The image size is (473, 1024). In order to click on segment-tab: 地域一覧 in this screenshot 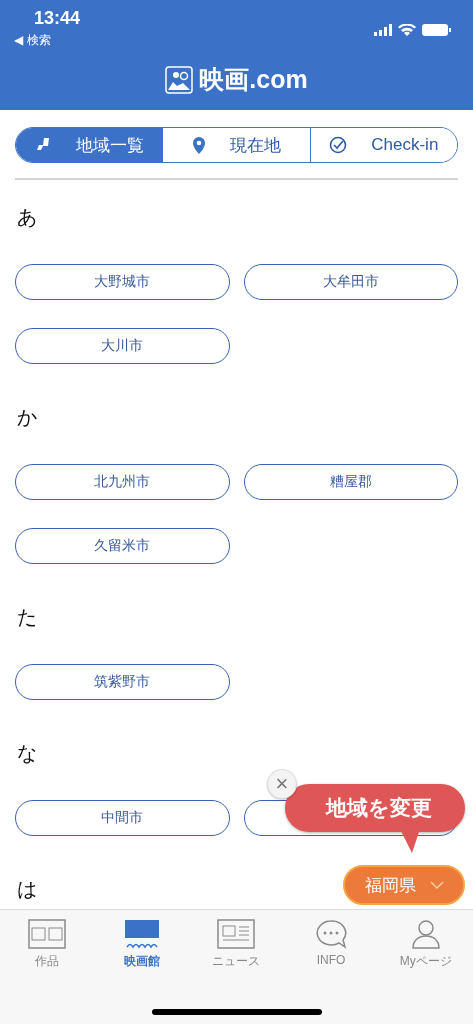, I will do `click(89, 145)`.